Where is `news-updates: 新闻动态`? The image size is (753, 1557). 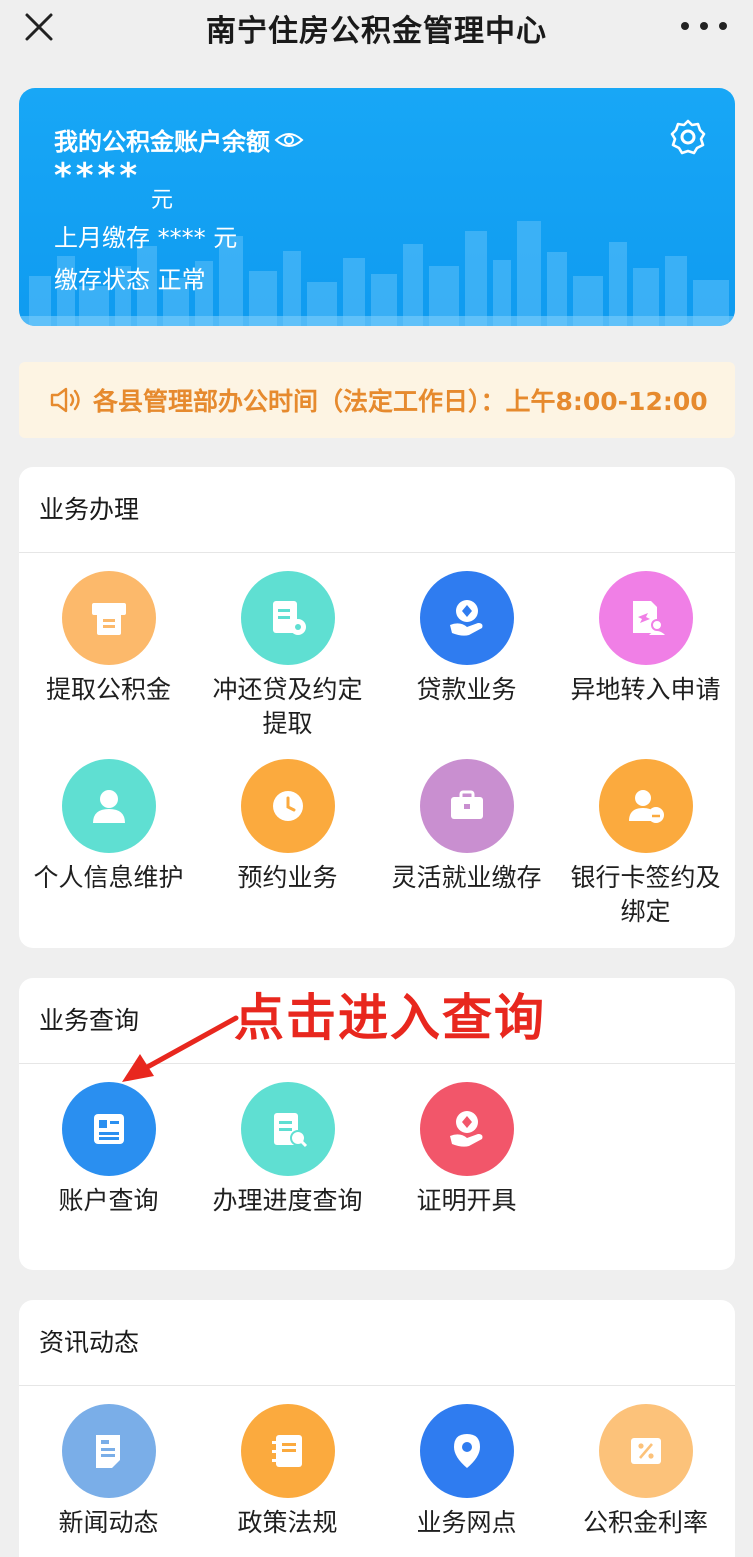 news-updates: 新闻动态 is located at coordinates (108, 1472).